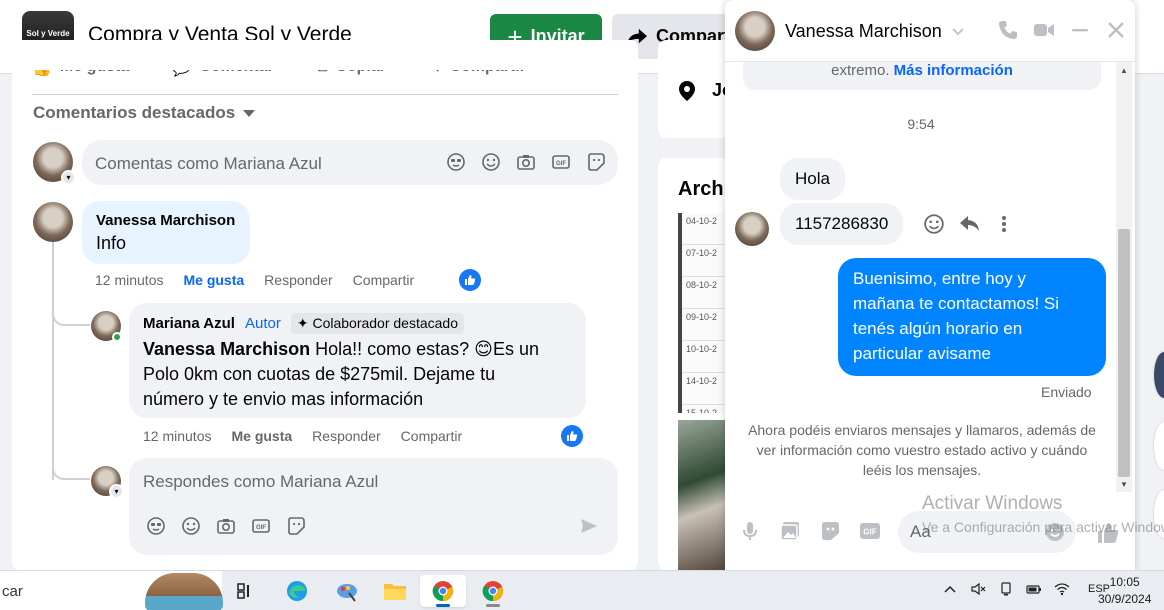 This screenshot has width=1164, height=610. What do you see at coordinates (1008, 30) in the screenshot?
I see `phone-icon` at bounding box center [1008, 30].